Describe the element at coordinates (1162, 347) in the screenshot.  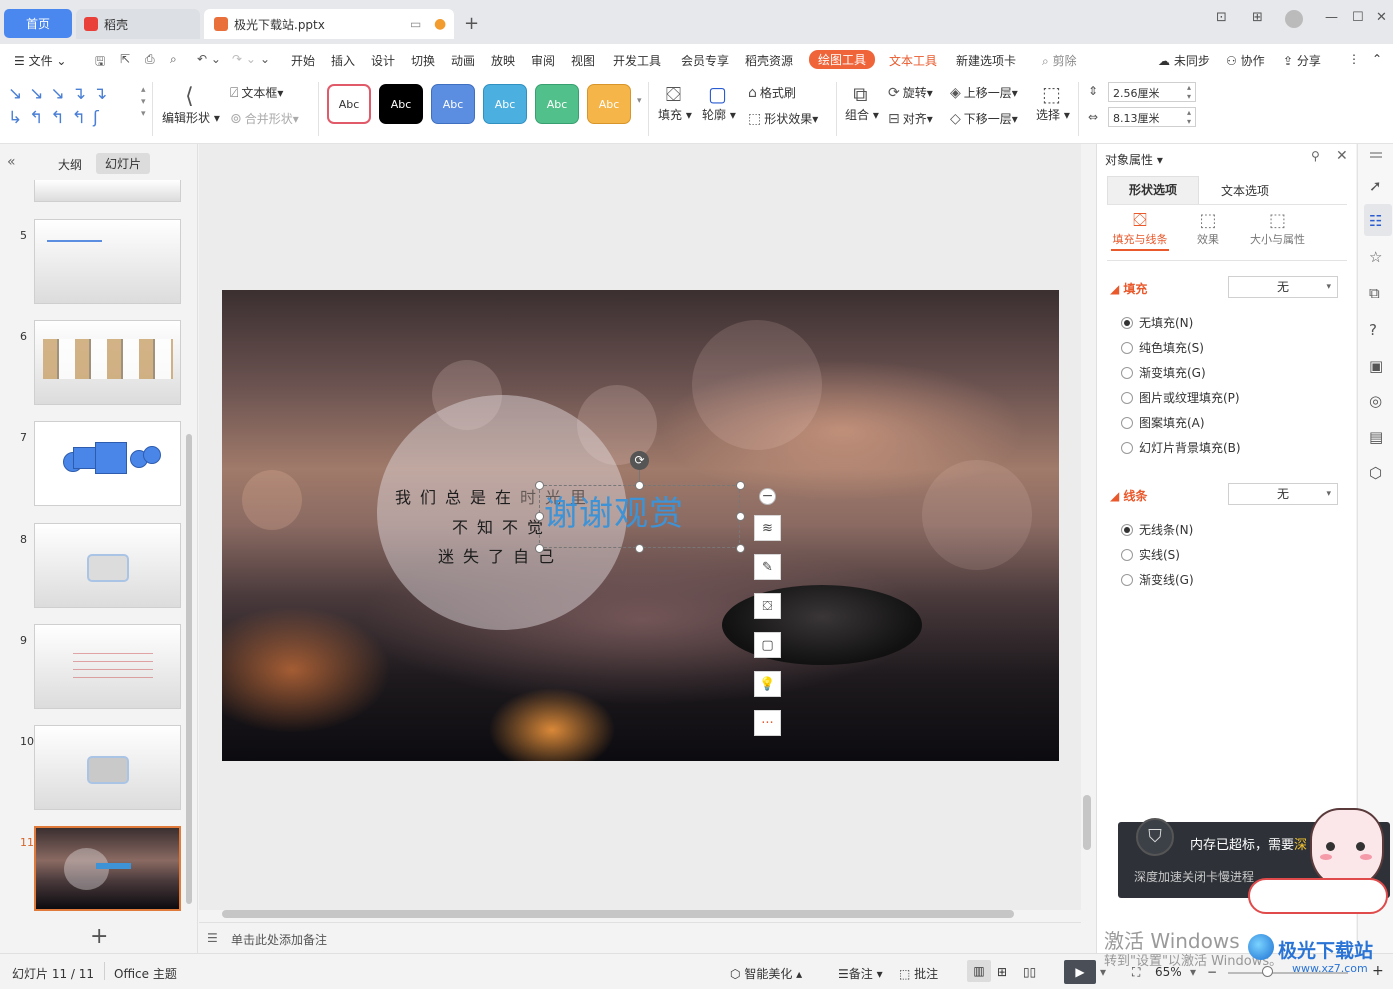
I see `radio-solid-fill: 纯色填充(S)` at that location.